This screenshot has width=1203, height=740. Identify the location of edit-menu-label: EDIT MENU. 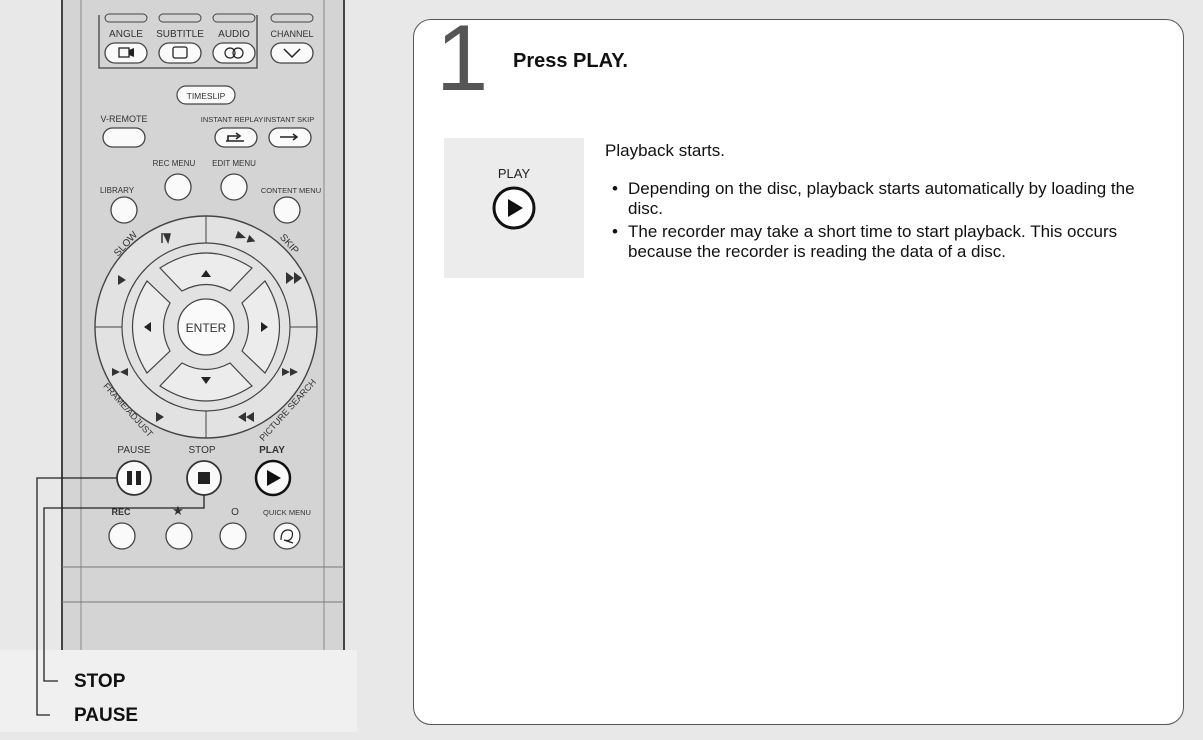
(234, 163).